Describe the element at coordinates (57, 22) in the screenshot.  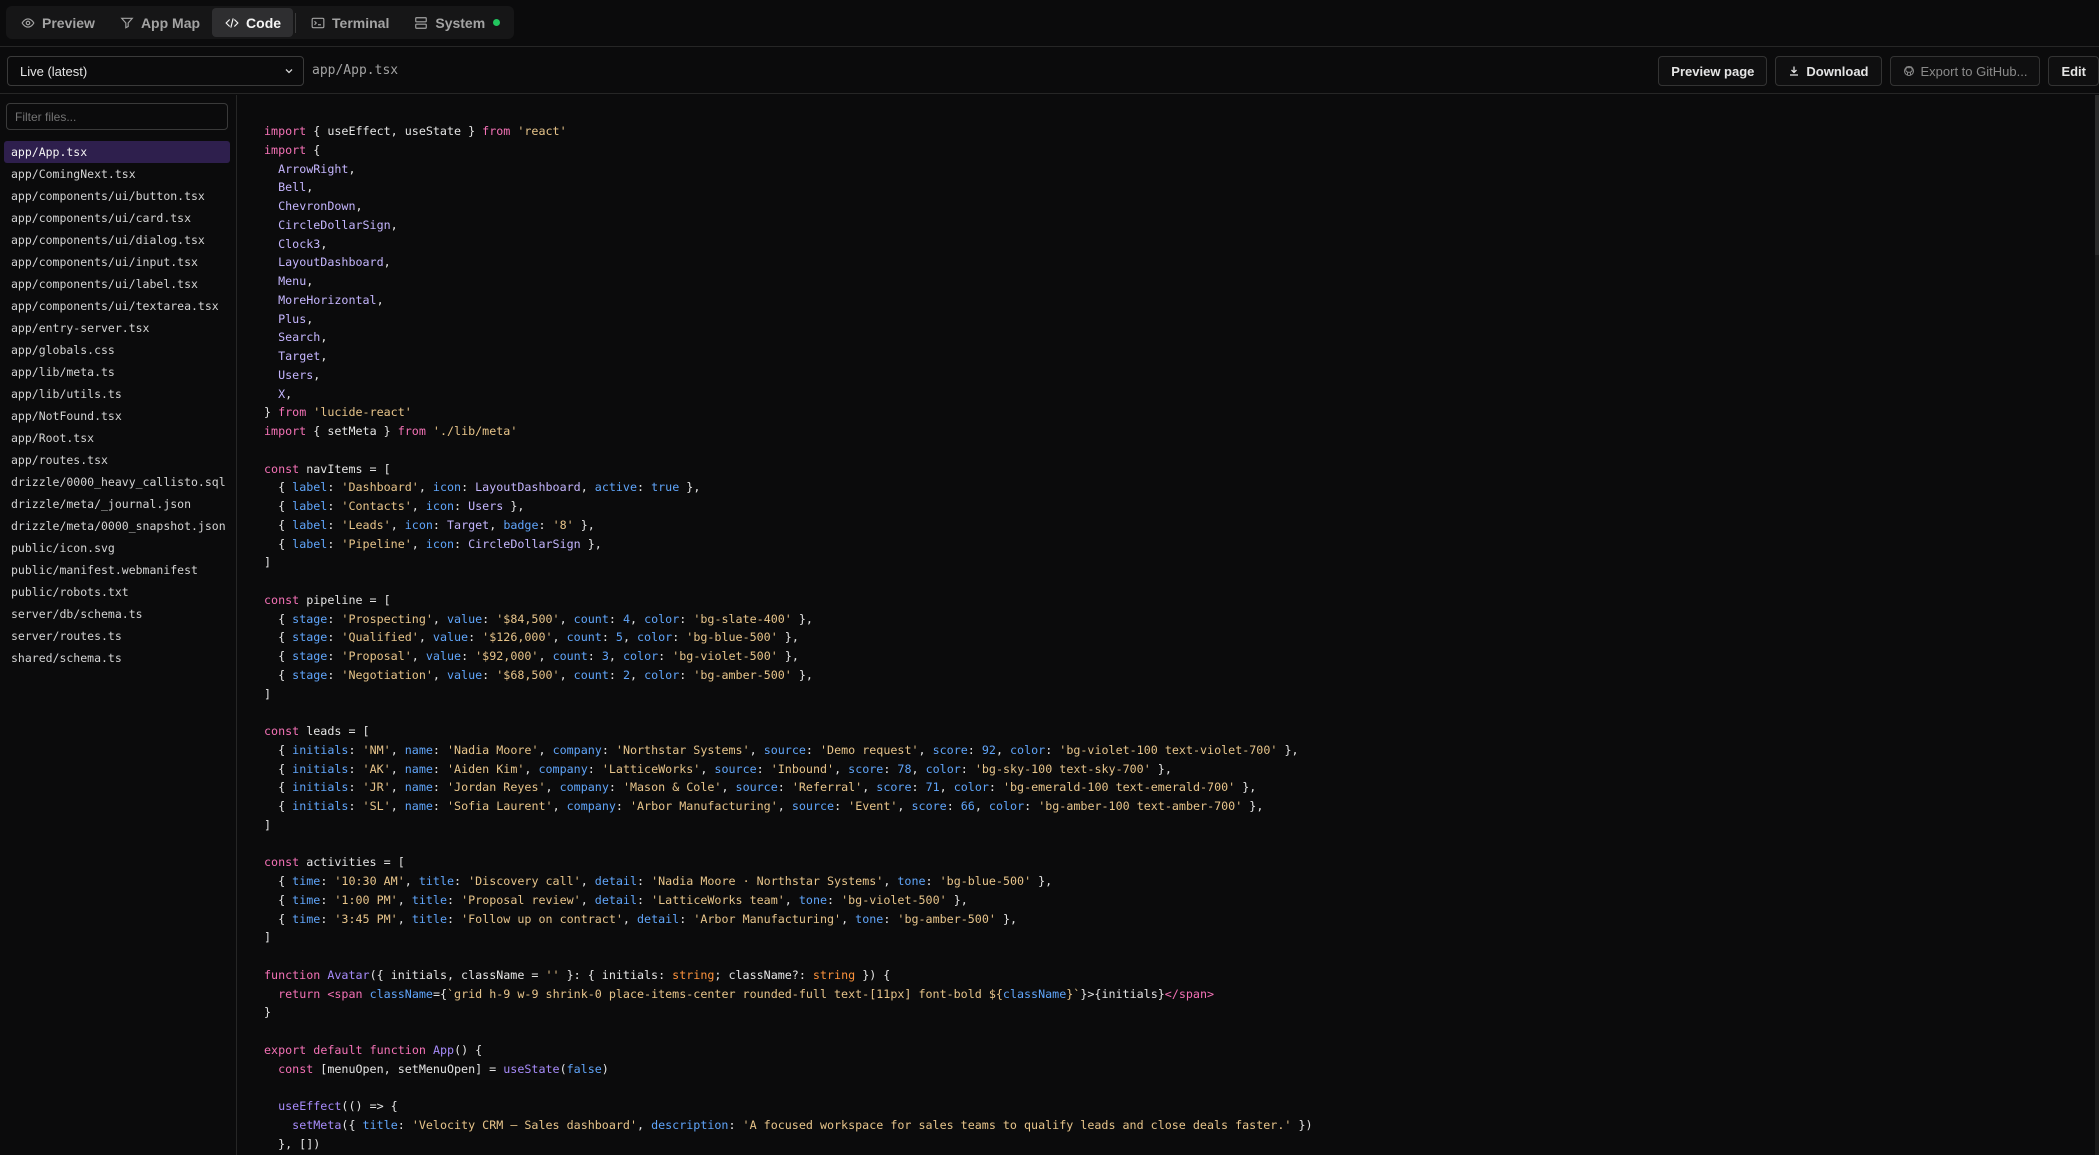
I see `tab-preview: Preview` at that location.